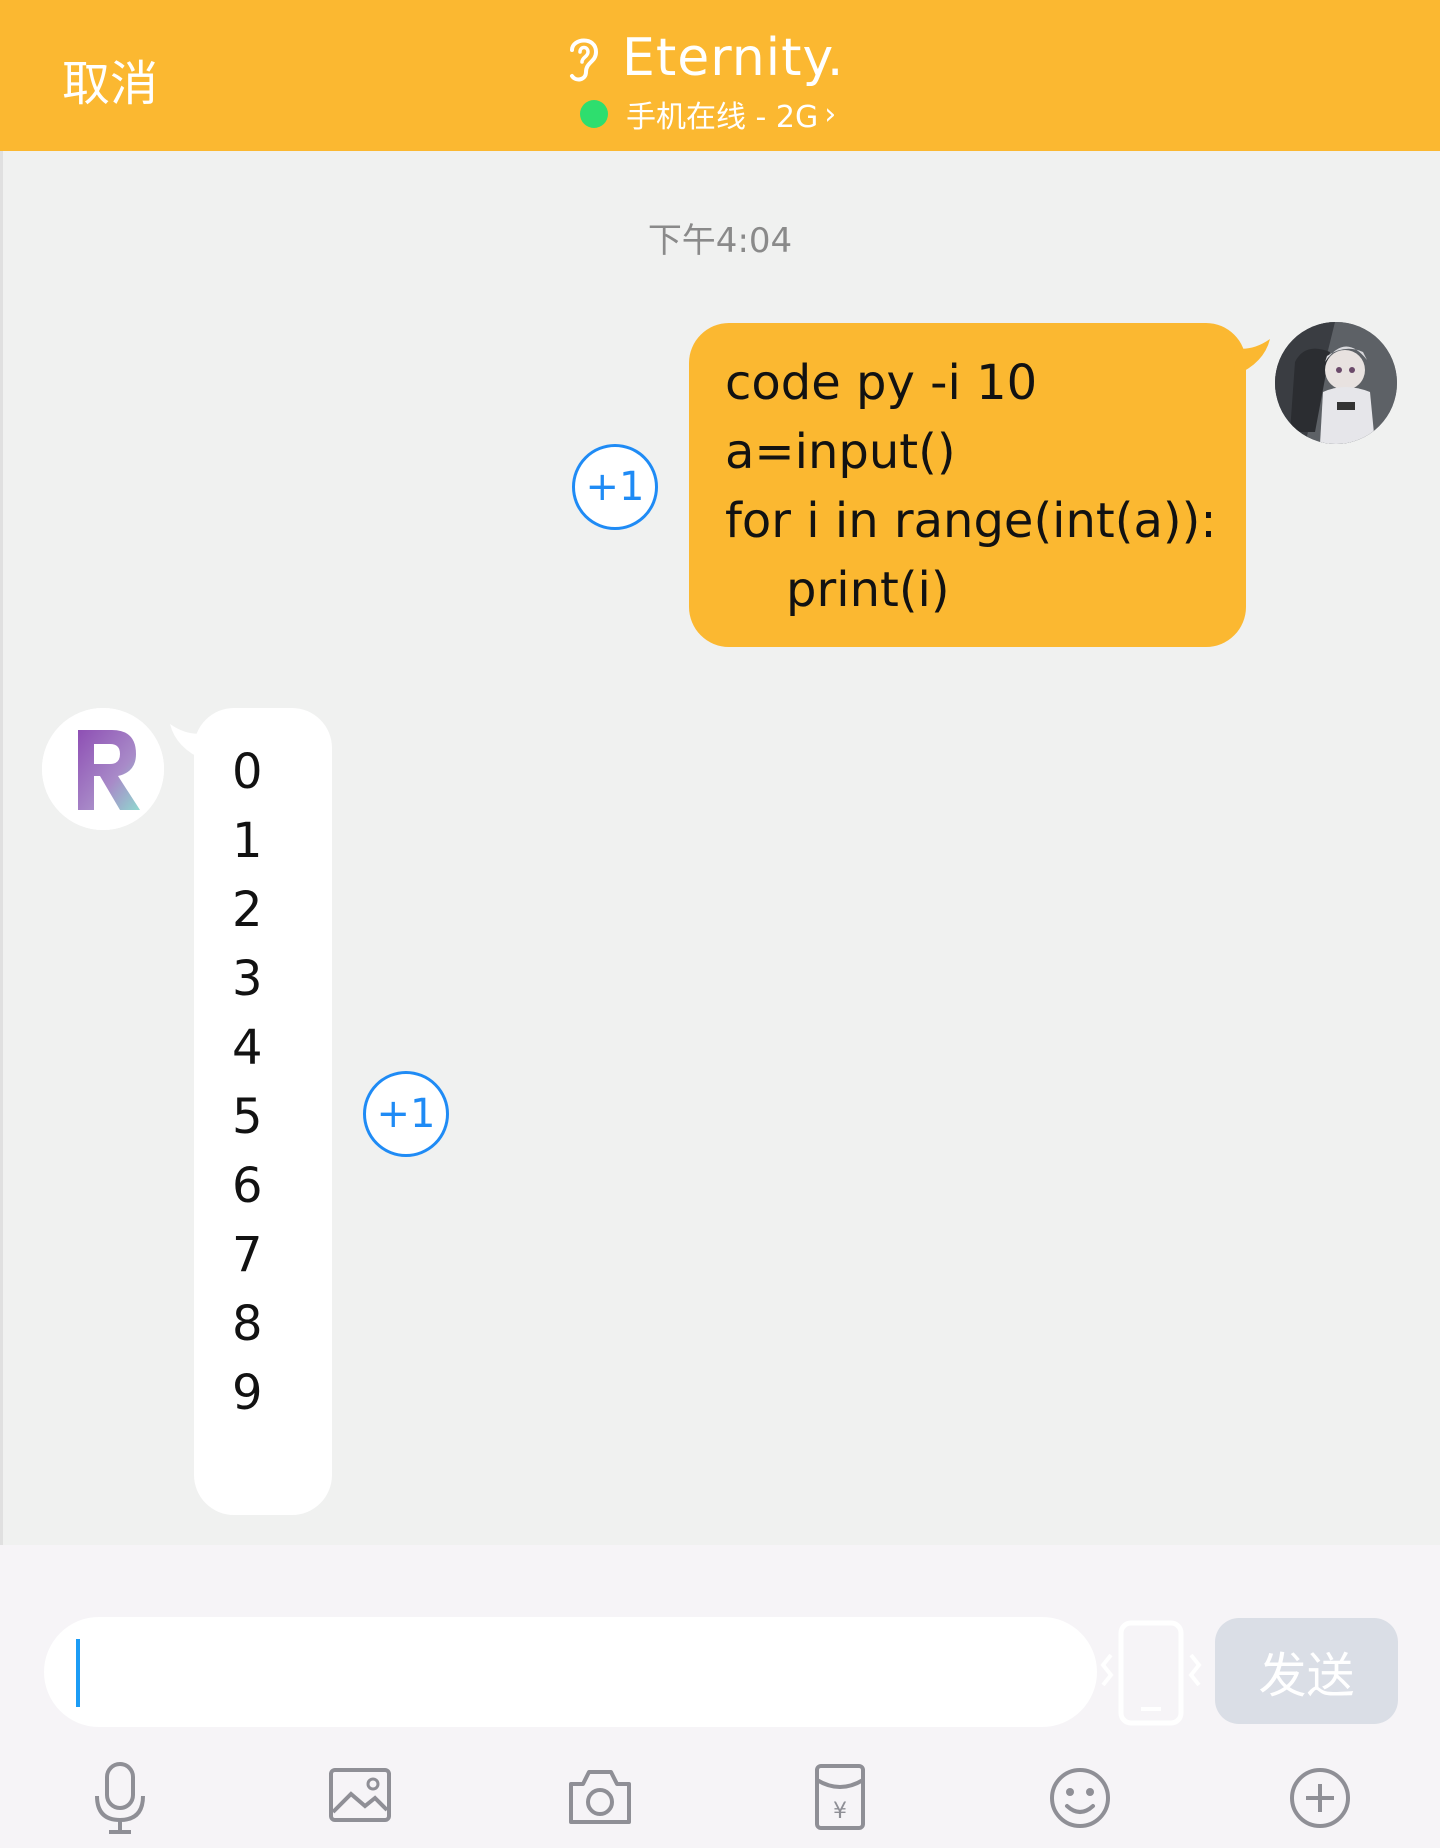  What do you see at coordinates (110, 79) in the screenshot?
I see `cancel-button: 取消` at bounding box center [110, 79].